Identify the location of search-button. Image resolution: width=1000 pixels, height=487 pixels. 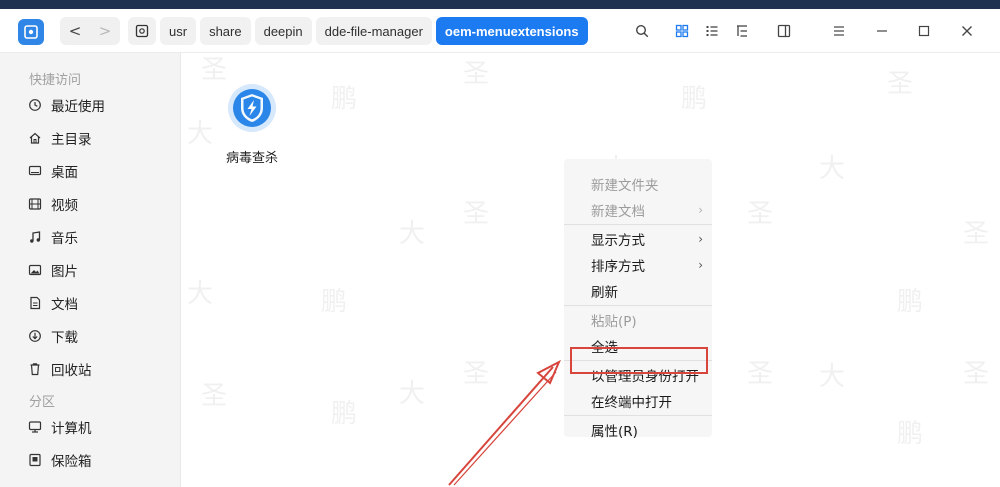
(642, 31).